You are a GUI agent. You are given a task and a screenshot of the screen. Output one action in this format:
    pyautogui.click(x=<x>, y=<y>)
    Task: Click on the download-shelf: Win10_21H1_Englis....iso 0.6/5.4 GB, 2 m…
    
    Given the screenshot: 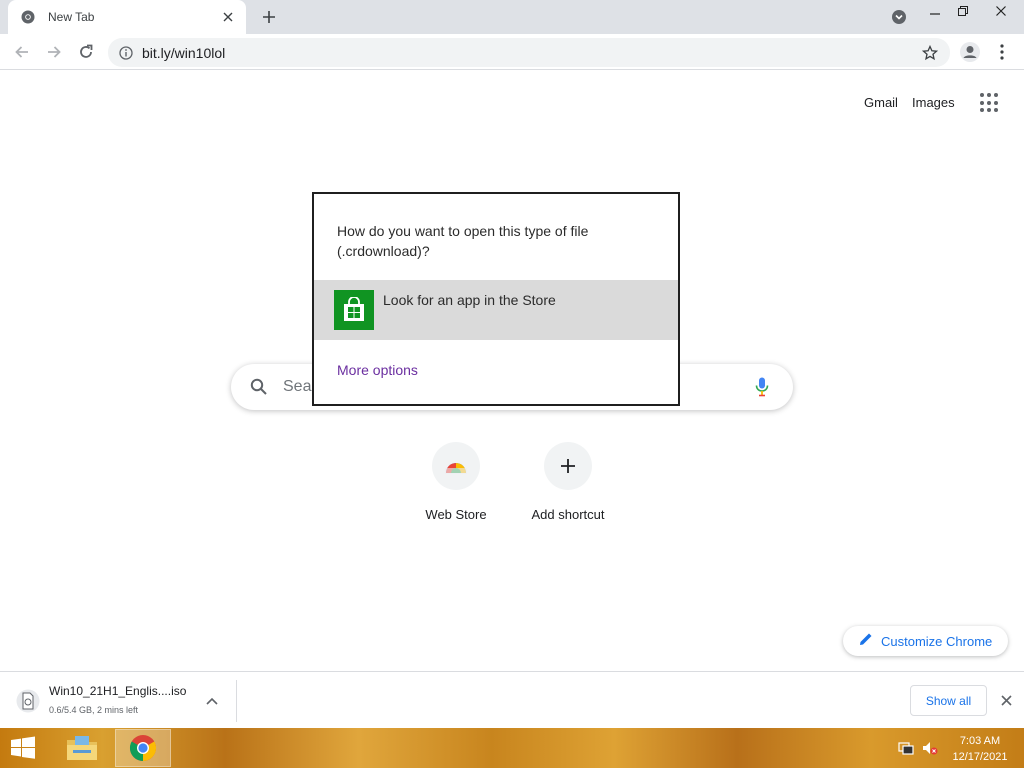 What is the action you would take?
    pyautogui.click(x=512, y=699)
    